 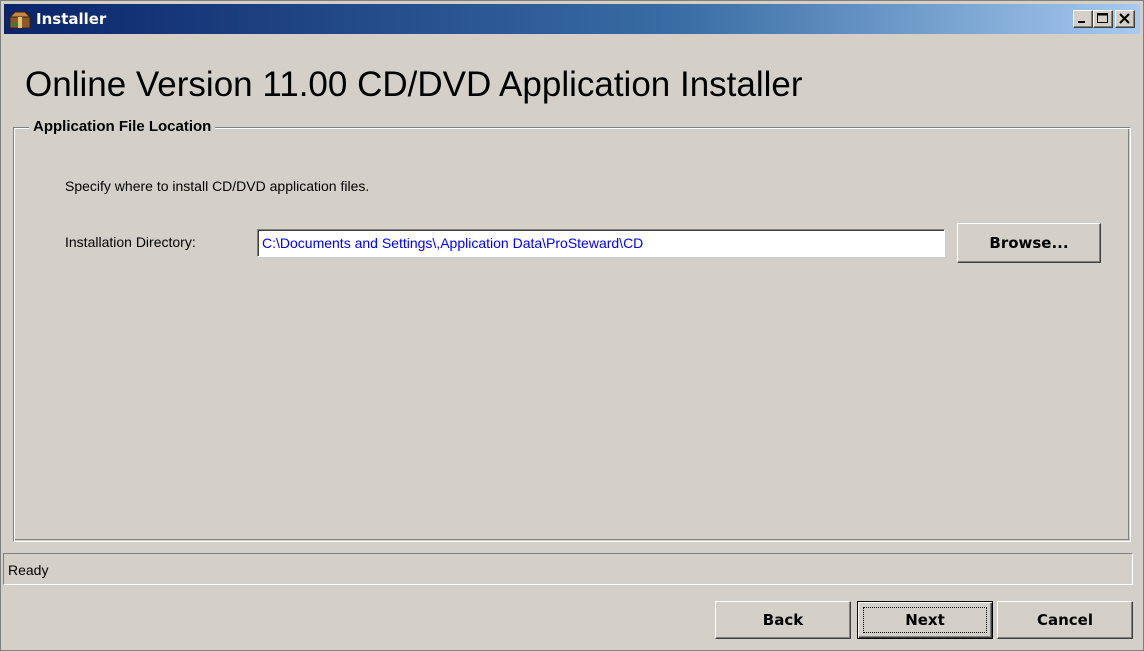 What do you see at coordinates (1081, 22) in the screenshot?
I see `minimize-icon` at bounding box center [1081, 22].